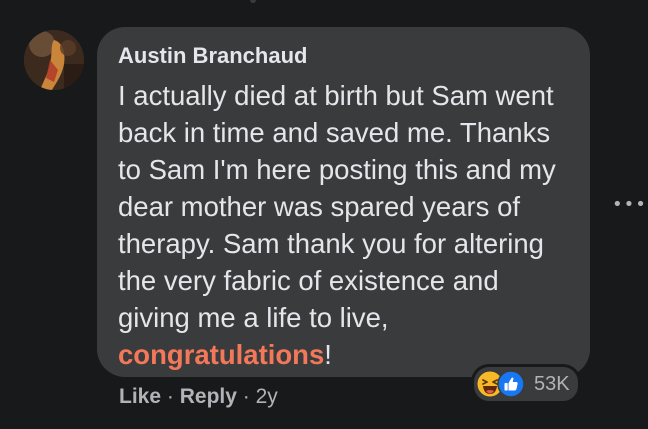 Image resolution: width=648 pixels, height=429 pixels. Describe the element at coordinates (511, 384) in the screenshot. I see `like-icon` at that location.